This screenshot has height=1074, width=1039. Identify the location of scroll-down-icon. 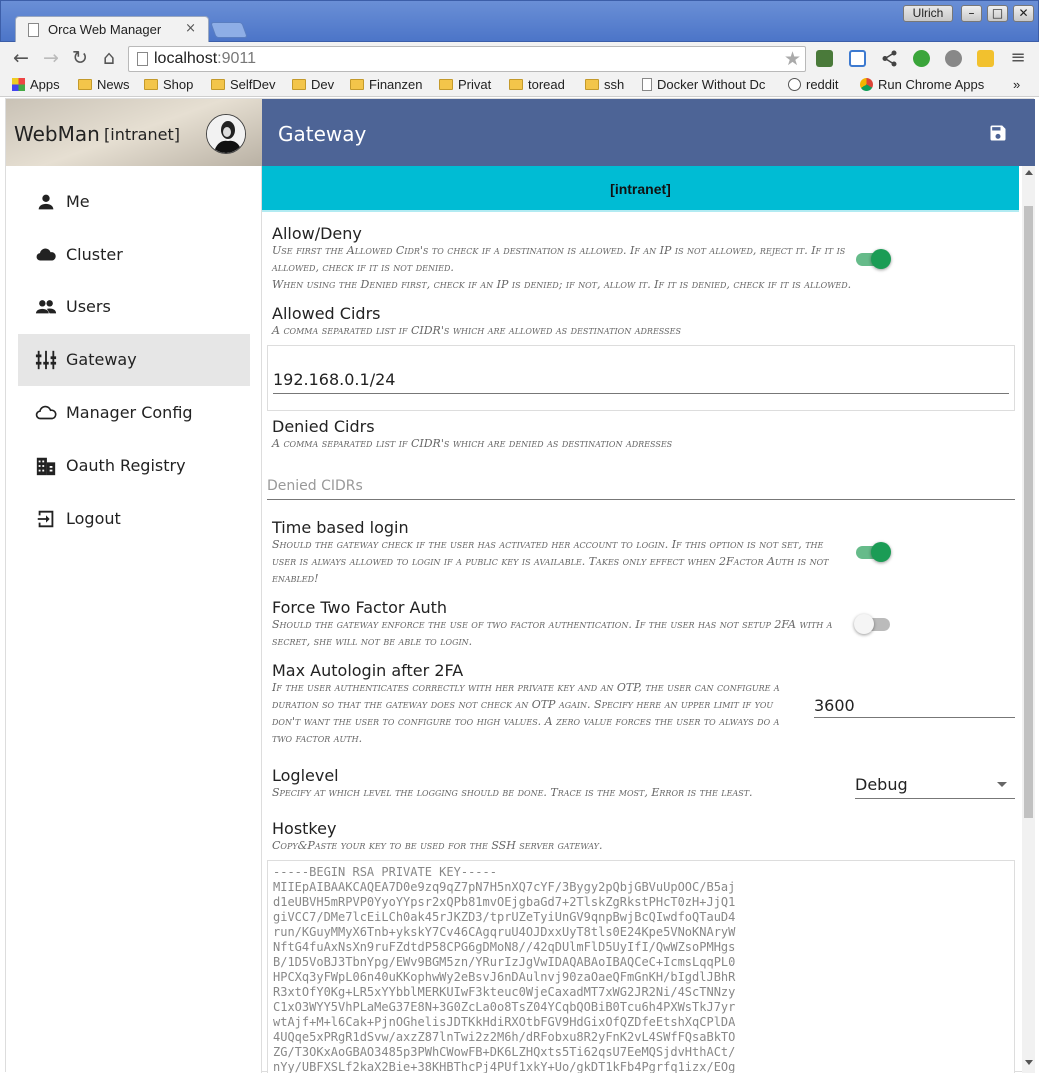
(1029, 1062).